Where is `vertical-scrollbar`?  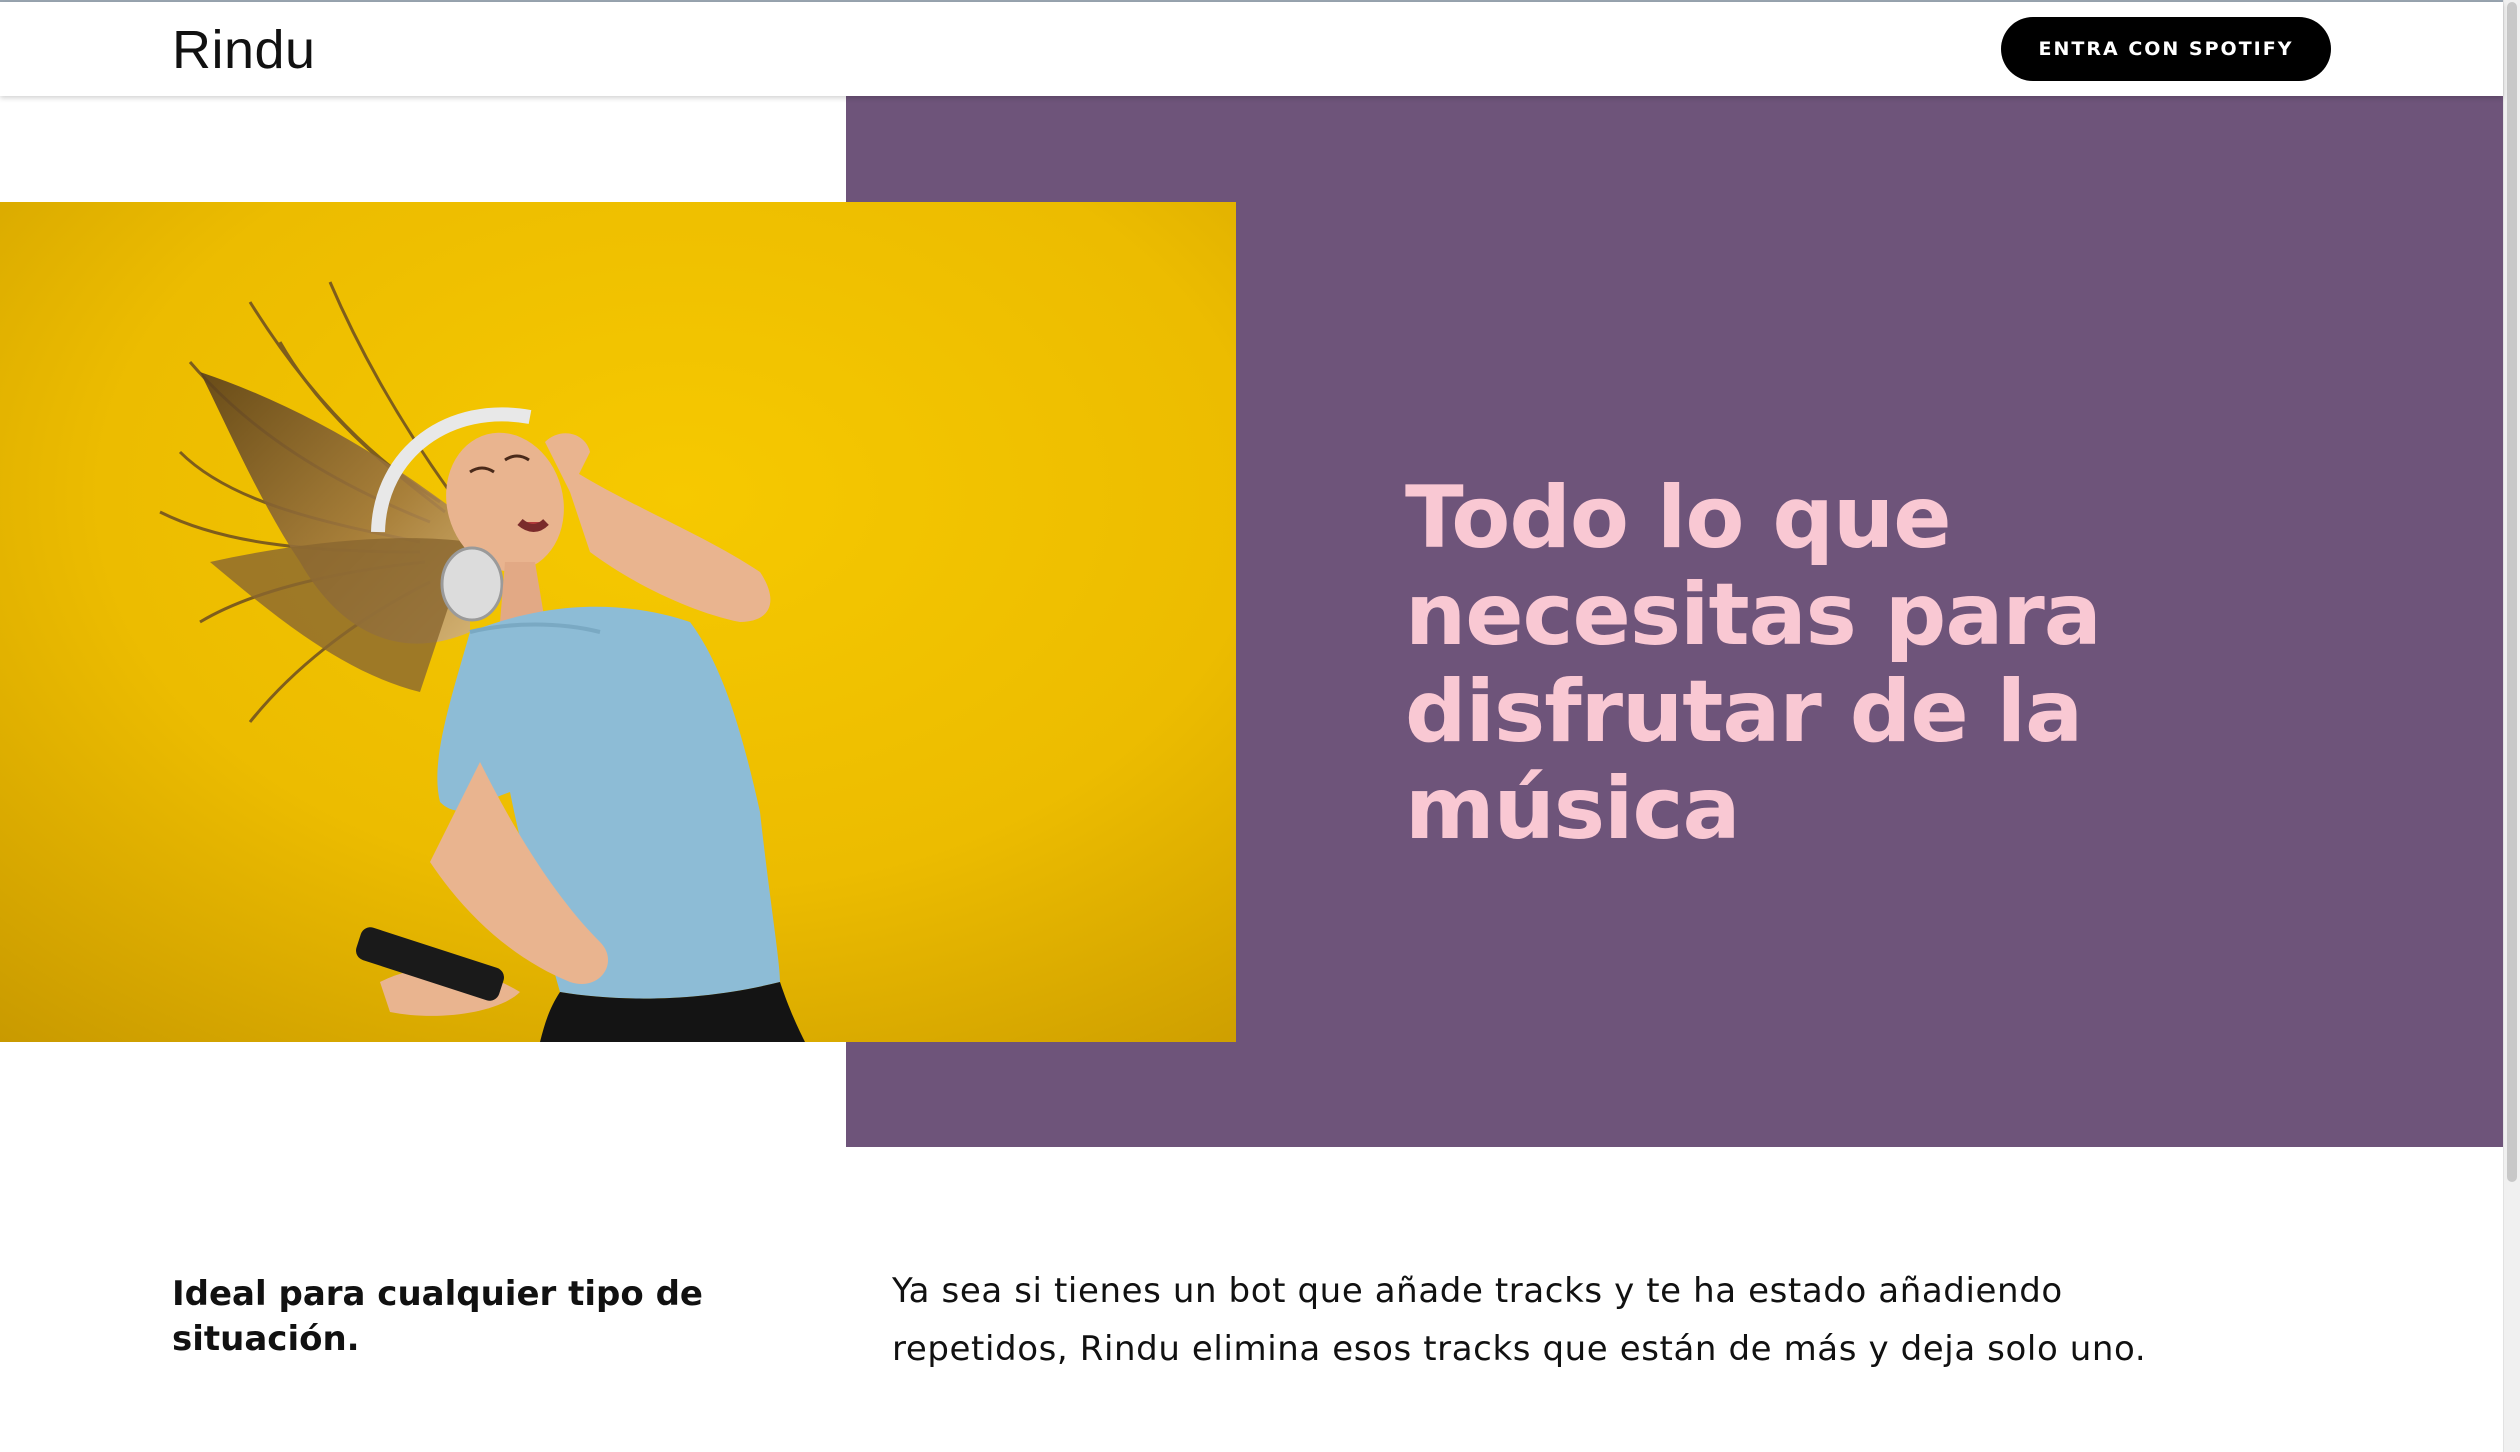
vertical-scrollbar is located at coordinates (2511, 726).